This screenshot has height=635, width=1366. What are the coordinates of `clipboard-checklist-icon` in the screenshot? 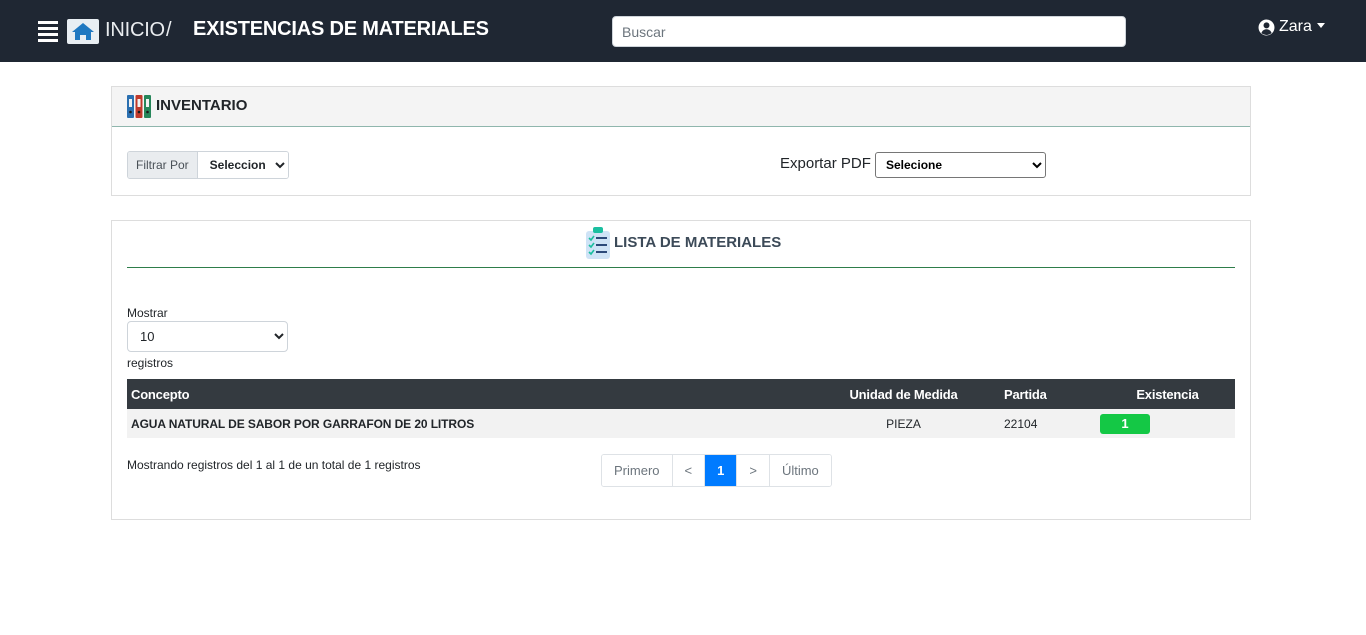 It's located at (598, 243).